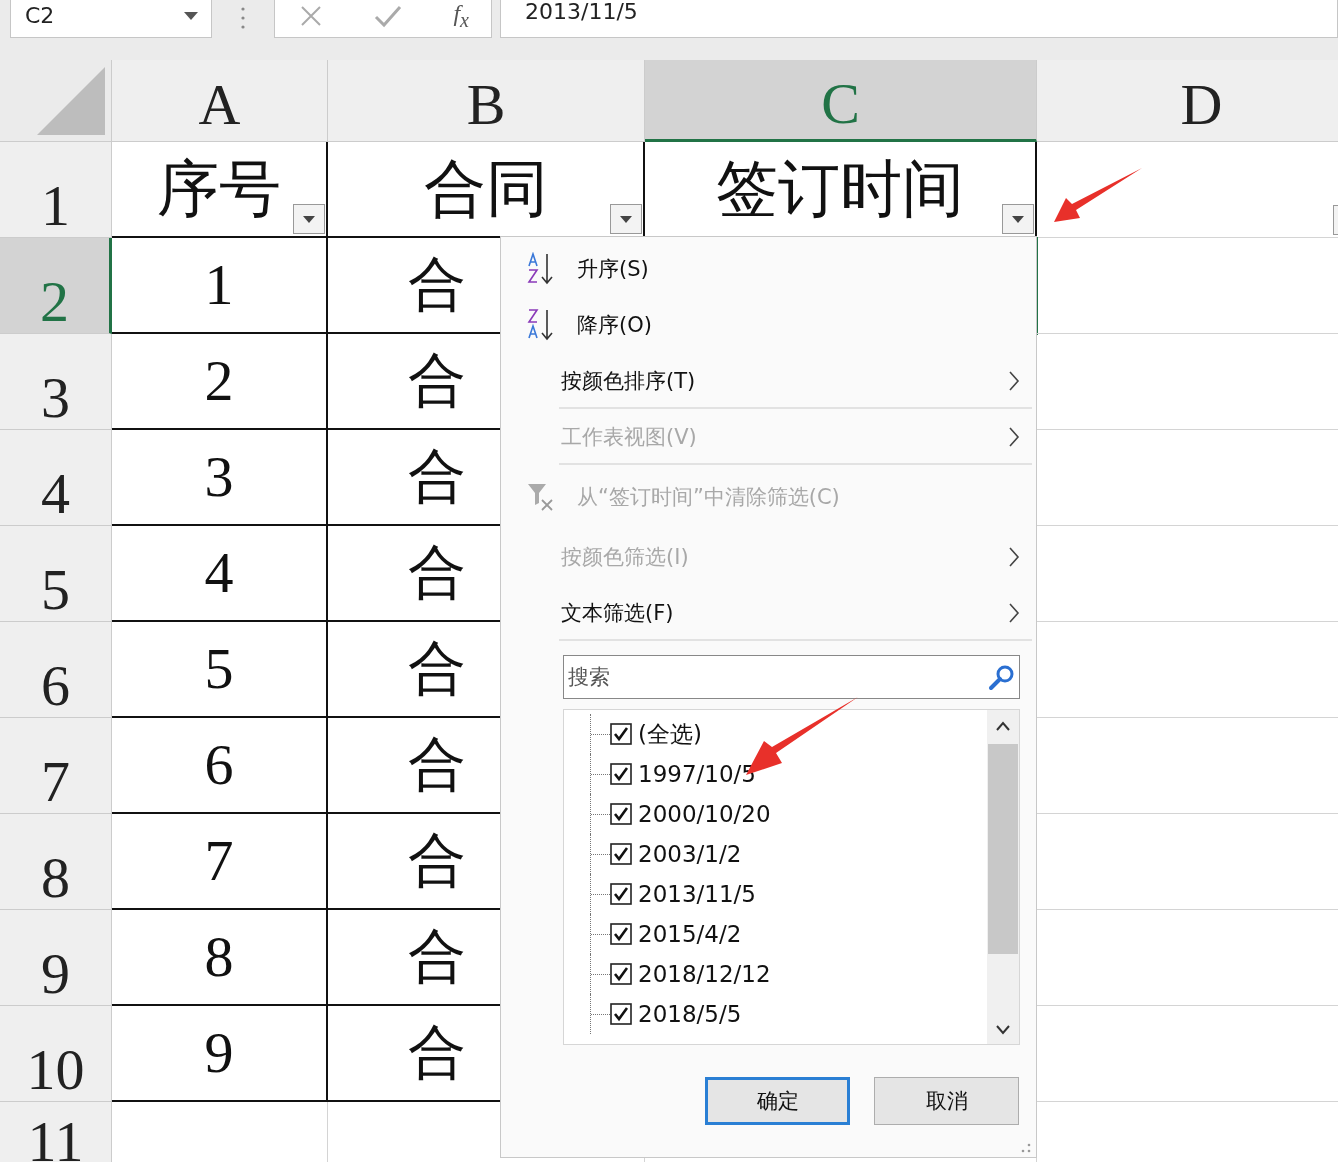  What do you see at coordinates (777, 1101) in the screenshot?
I see `ok-button: 确定` at bounding box center [777, 1101].